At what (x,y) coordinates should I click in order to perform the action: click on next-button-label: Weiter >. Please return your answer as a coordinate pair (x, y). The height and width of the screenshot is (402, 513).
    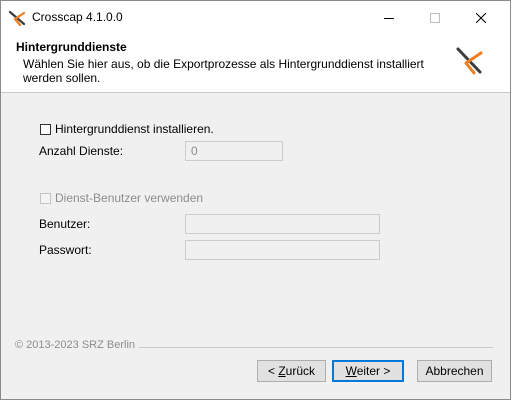
    Looking at the image, I should click on (368, 371).